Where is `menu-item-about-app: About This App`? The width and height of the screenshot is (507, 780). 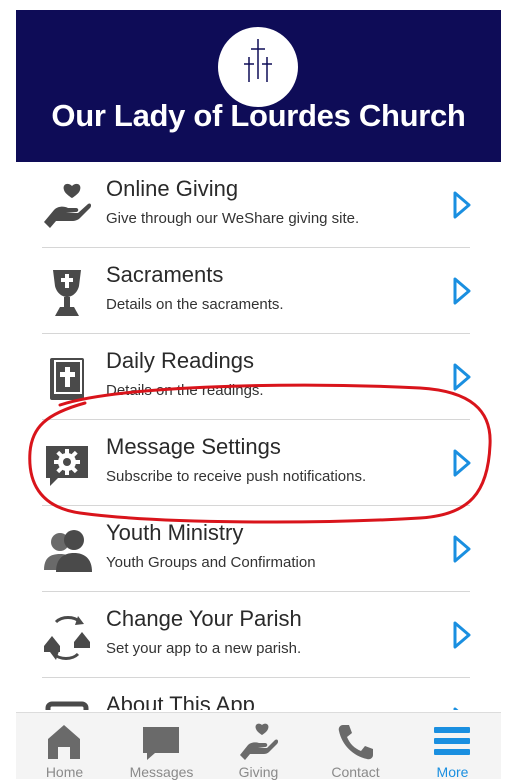
menu-item-about-app: About This App is located at coordinates (253, 694).